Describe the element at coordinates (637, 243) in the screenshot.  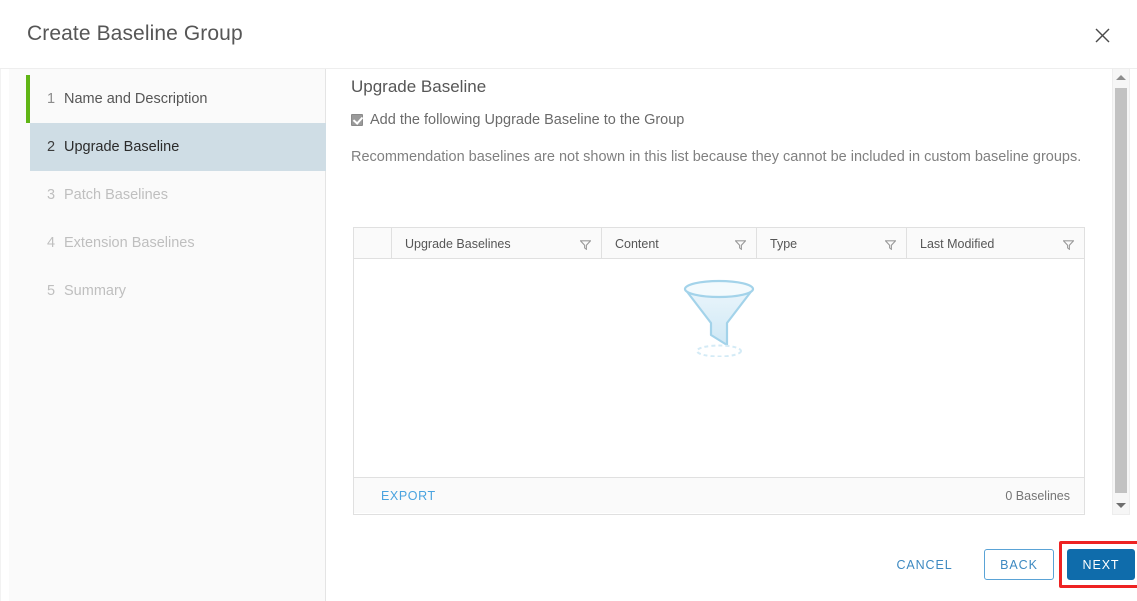
I see `column-header-label: Content` at that location.